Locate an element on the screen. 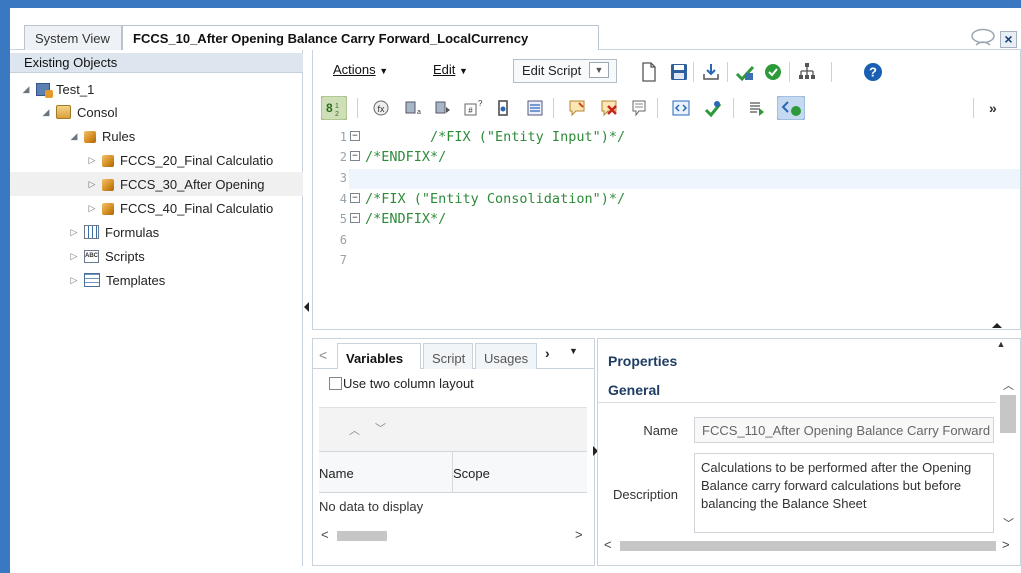 This screenshot has height=573, width=1021. tab-usages: Usages is located at coordinates (506, 356).